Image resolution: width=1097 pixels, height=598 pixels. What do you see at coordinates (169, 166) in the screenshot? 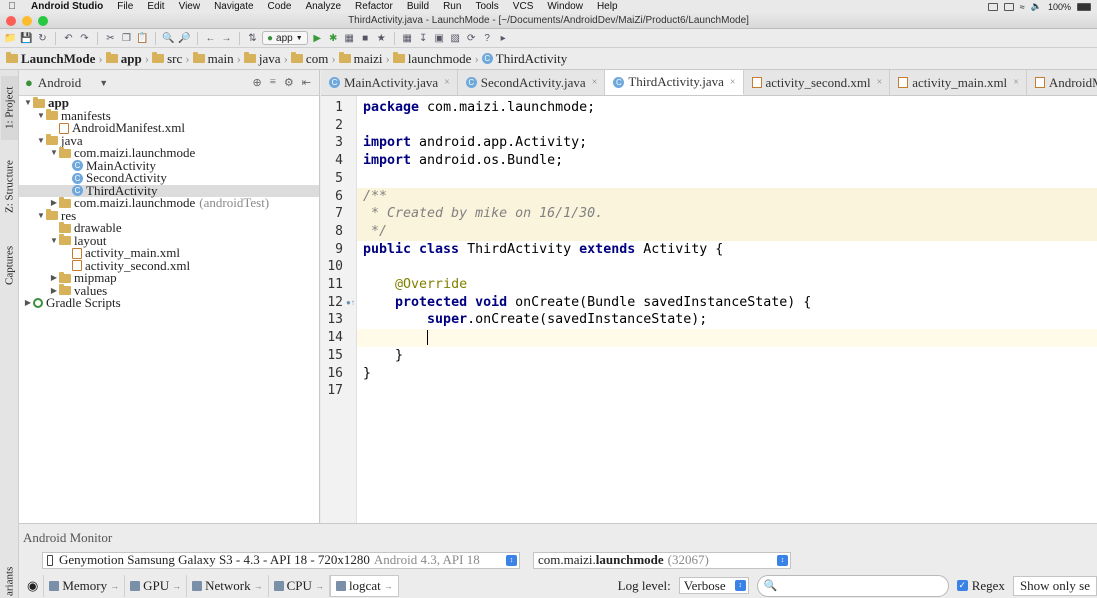
I see `tree-item: C MainActivity` at bounding box center [169, 166].